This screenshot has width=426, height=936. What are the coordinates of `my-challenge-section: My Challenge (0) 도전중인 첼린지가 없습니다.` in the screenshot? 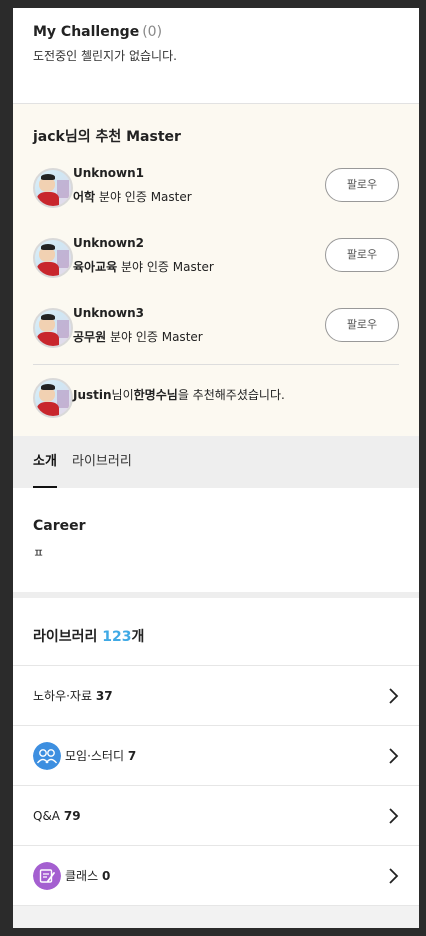 It's located at (216, 56).